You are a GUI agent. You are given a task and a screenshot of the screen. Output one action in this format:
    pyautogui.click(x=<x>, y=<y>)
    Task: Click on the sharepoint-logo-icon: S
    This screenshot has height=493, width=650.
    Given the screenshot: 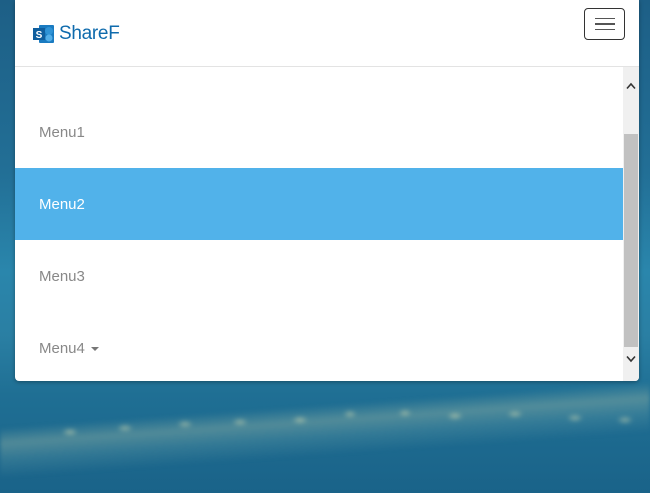 What is the action you would take?
    pyautogui.click(x=43, y=34)
    